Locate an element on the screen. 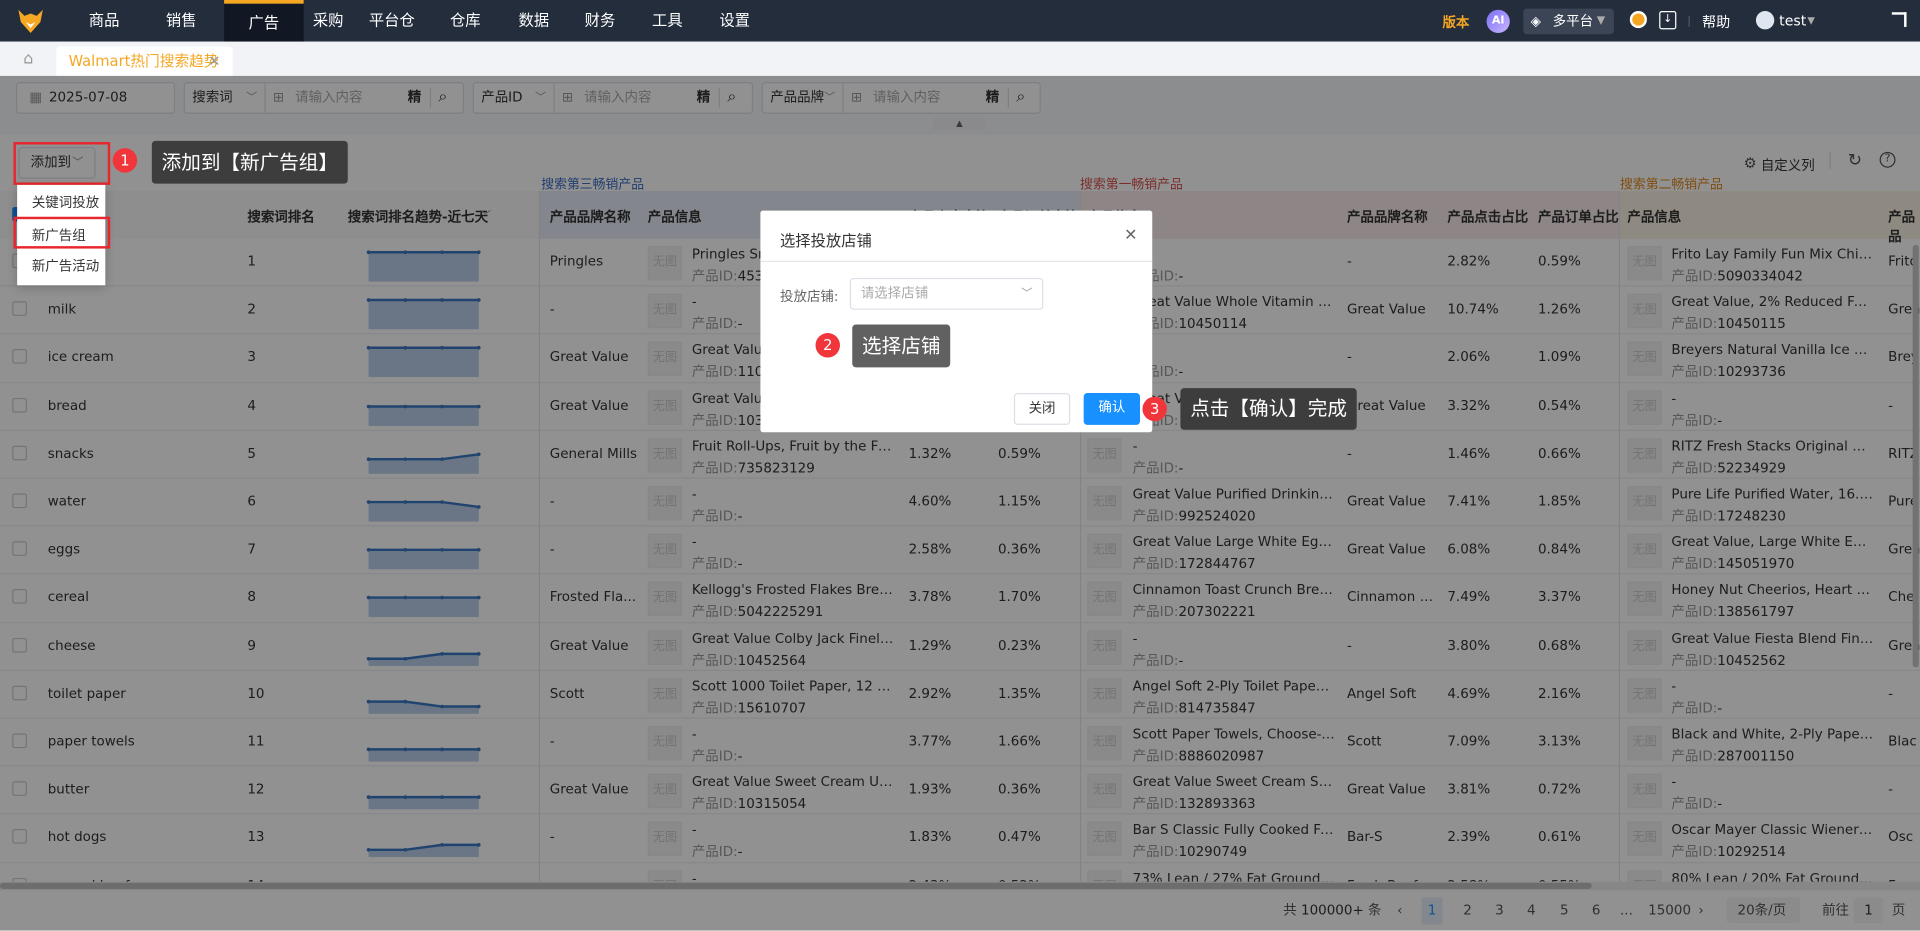  layers-icon: ◈ is located at coordinates (1535, 21).